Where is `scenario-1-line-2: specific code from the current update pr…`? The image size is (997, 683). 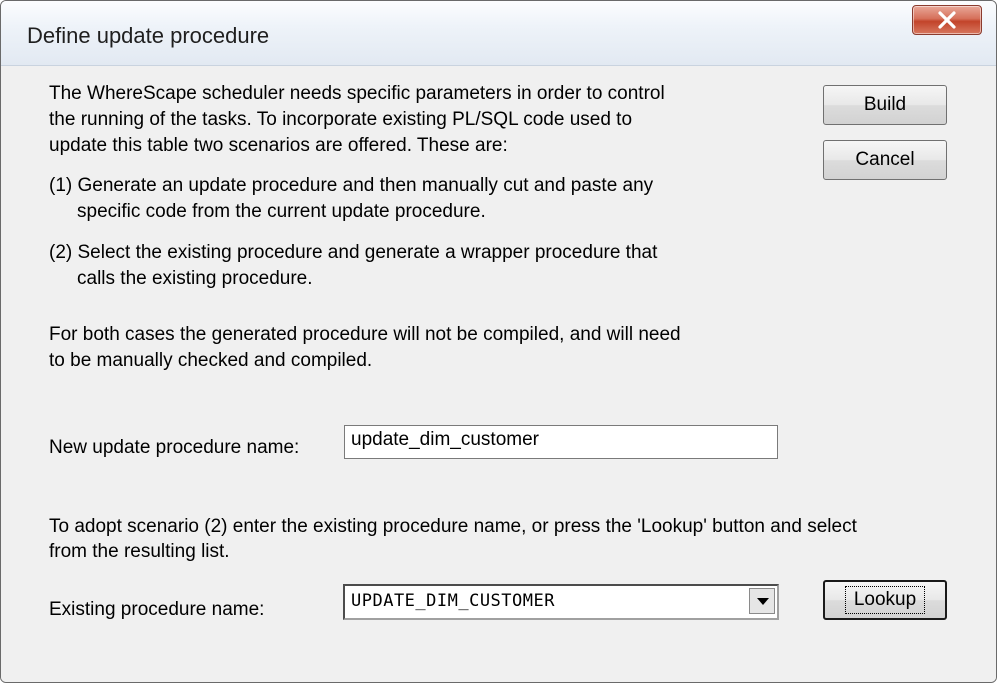 scenario-1-line-2: specific code from the current update pr… is located at coordinates (281, 211).